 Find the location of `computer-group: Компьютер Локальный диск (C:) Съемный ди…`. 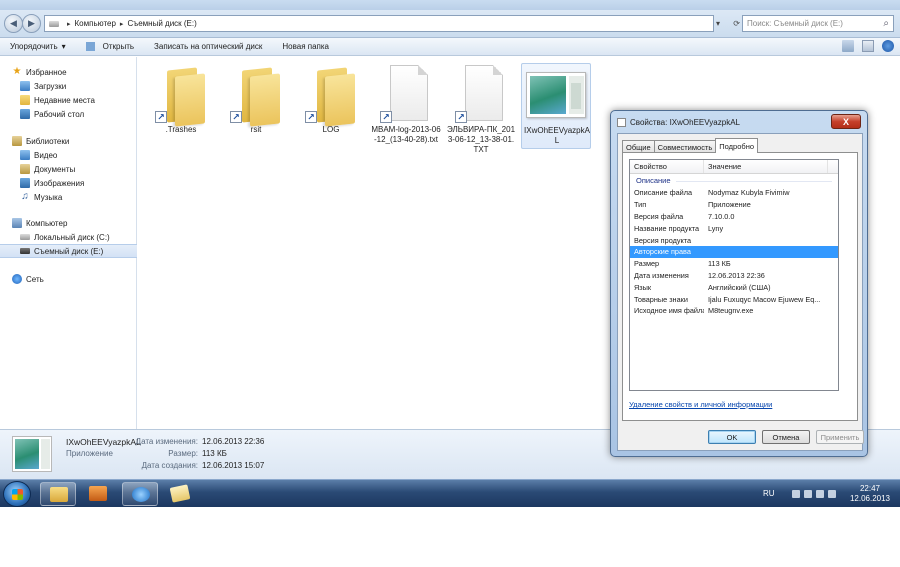

computer-group: Компьютер Локальный диск (C:) Съемный ди… is located at coordinates (68, 237).